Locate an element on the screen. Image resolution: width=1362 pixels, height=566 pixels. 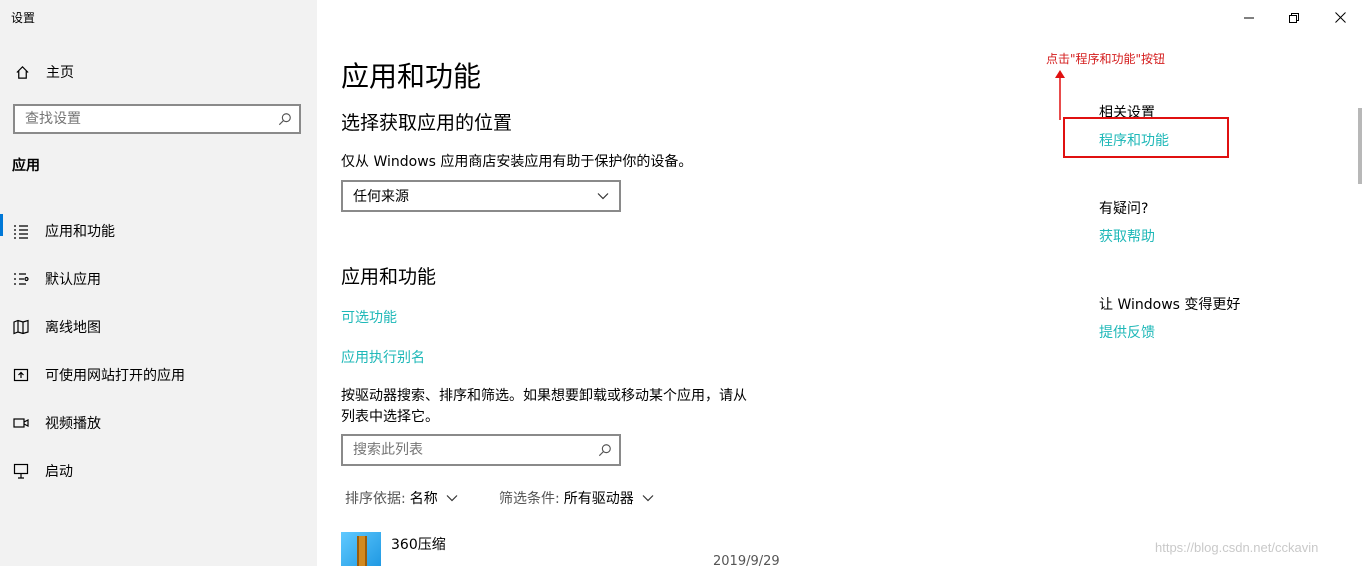
sort-dropdown: 排序依据: 名称 is located at coordinates (401, 498).